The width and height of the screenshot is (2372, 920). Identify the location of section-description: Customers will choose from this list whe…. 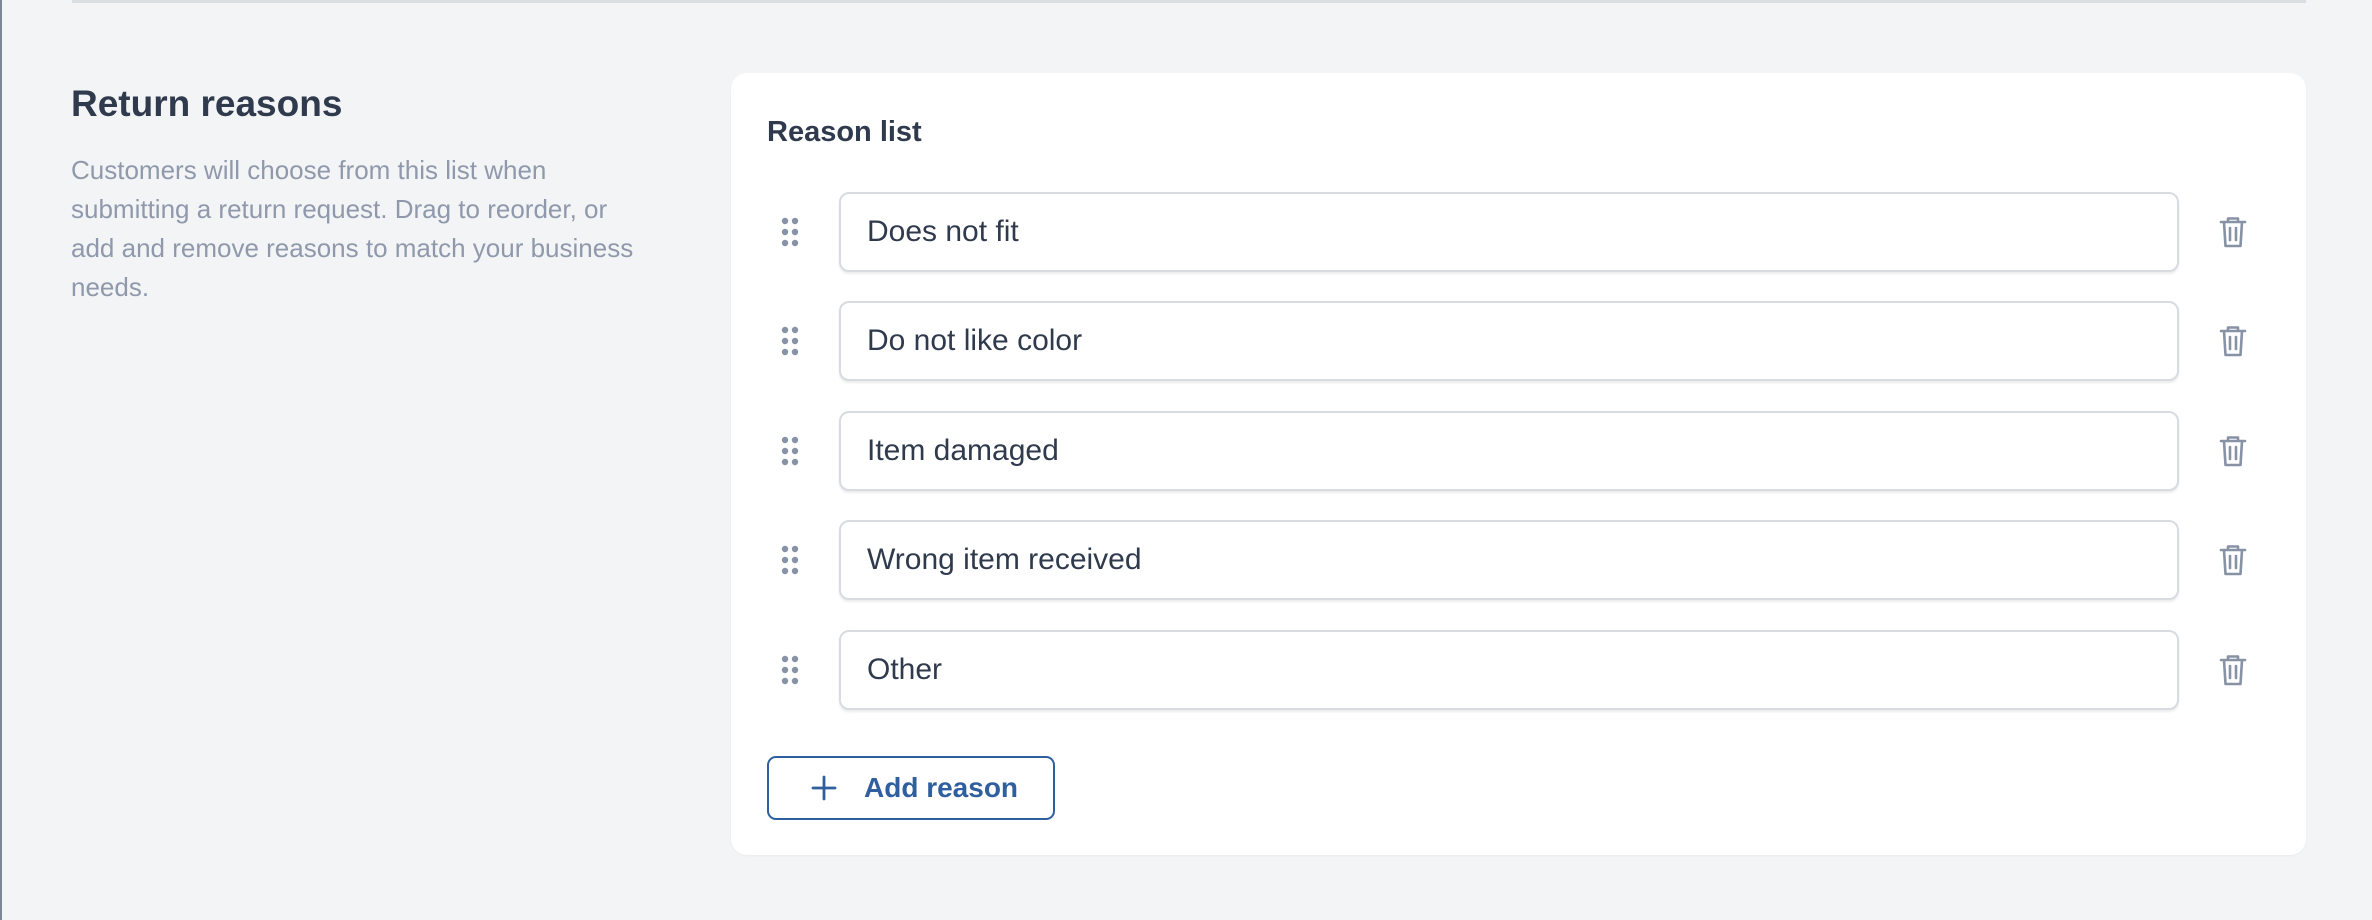
(352, 228).